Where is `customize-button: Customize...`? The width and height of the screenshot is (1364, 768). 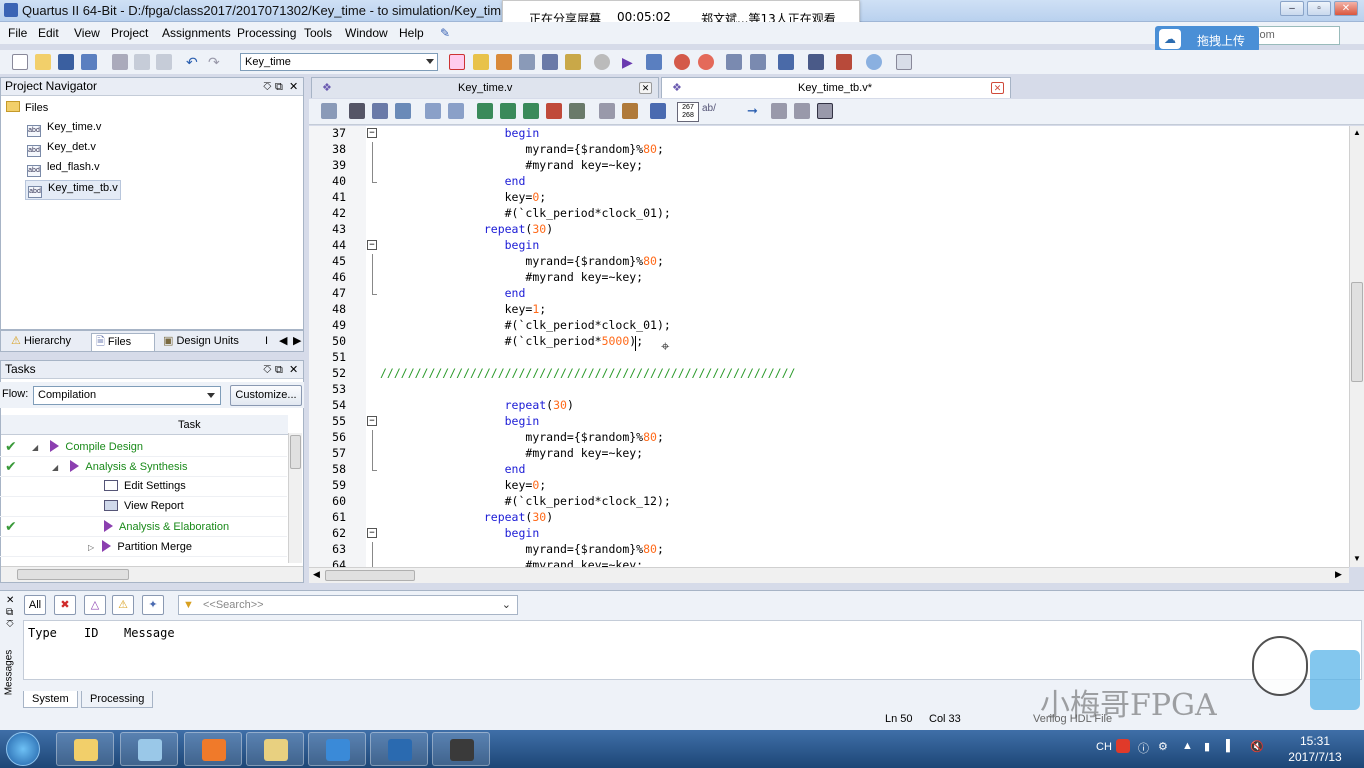 customize-button: Customize... is located at coordinates (266, 395).